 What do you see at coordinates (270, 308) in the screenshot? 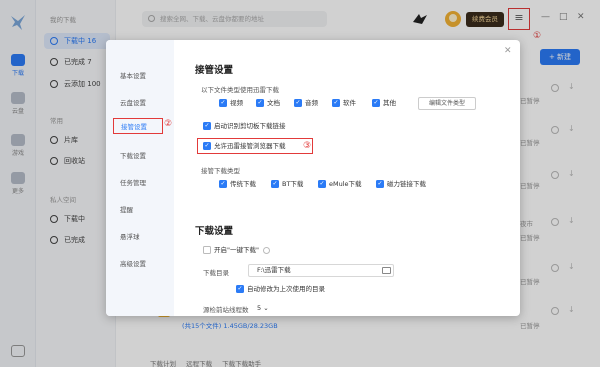
I see `max-tasks-select: 5 ⌄` at bounding box center [270, 308].